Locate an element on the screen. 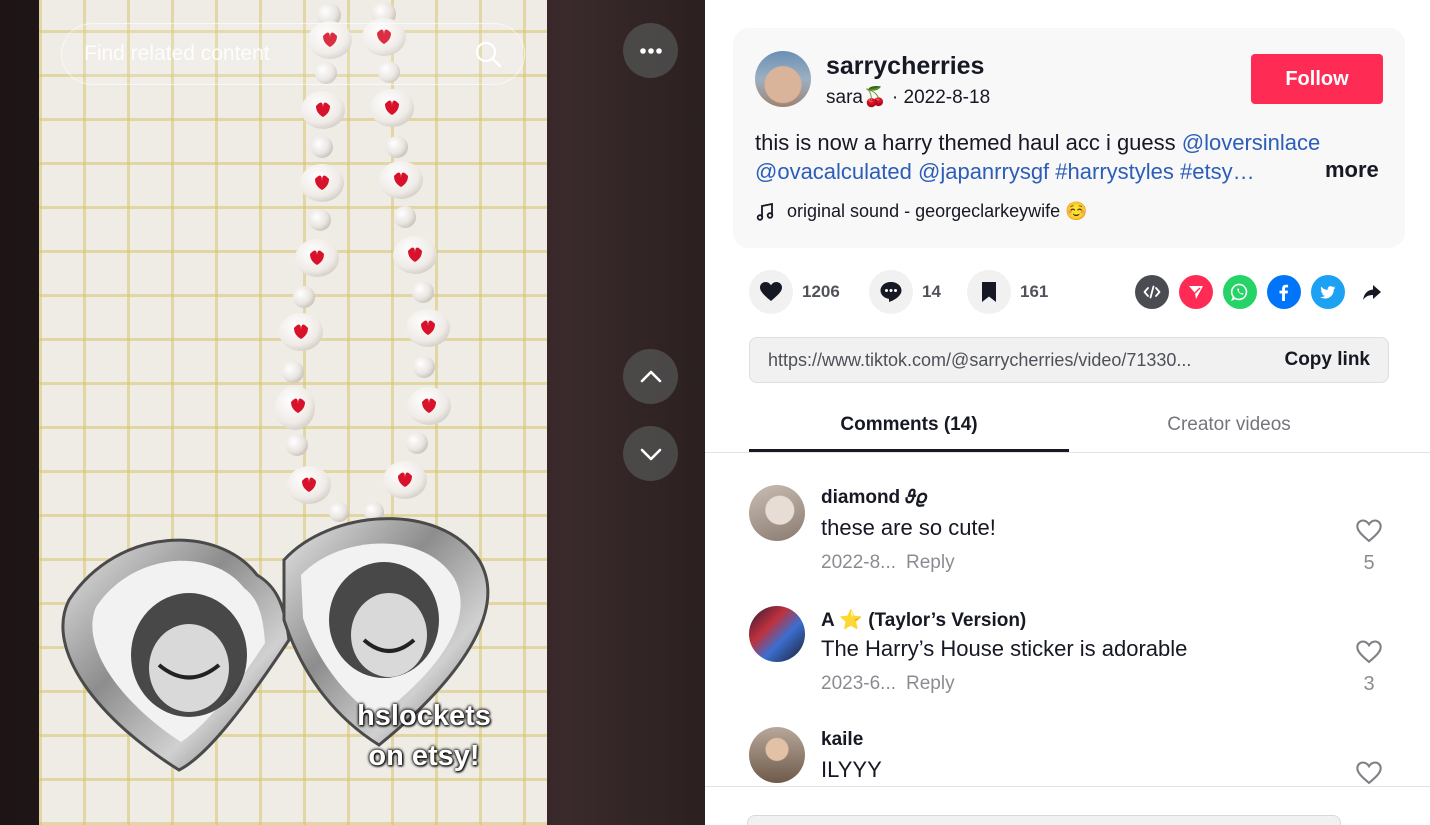 This screenshot has height=825, width=1430. facebook-icon is located at coordinates (1284, 292).